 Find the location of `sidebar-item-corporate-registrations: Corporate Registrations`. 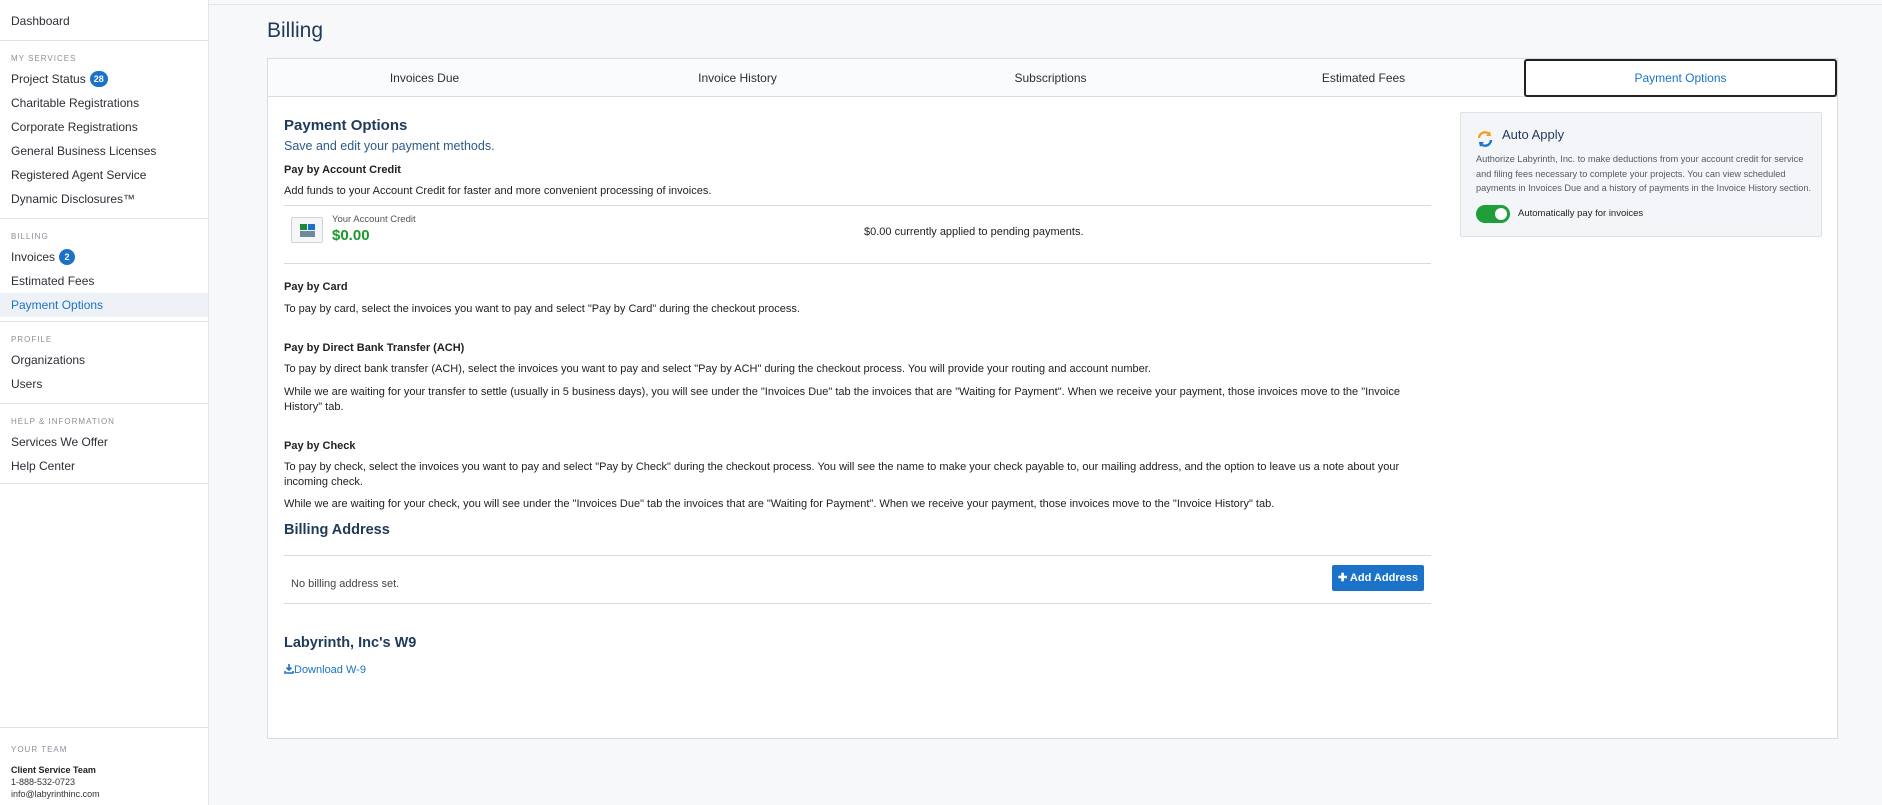

sidebar-item-corporate-registrations: Corporate Registrations is located at coordinates (104, 127).